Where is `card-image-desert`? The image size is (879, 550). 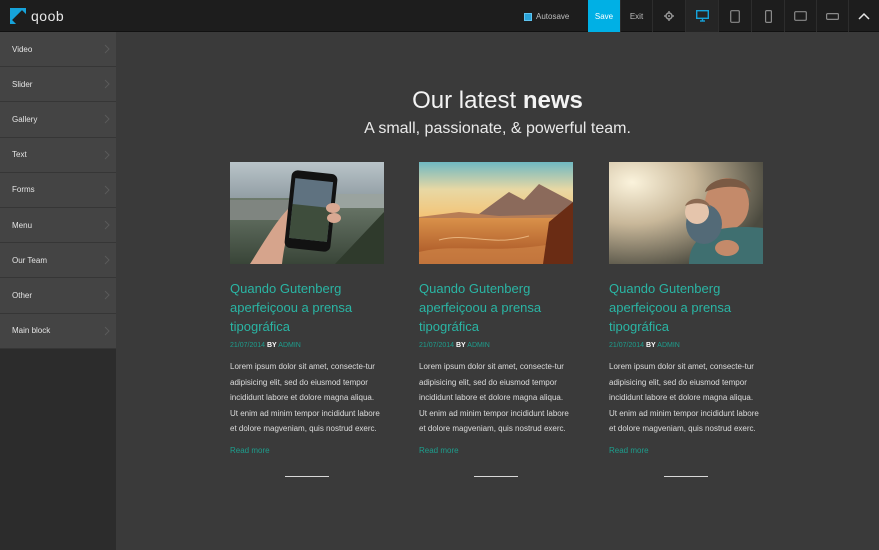
card-image-desert is located at coordinates (496, 213).